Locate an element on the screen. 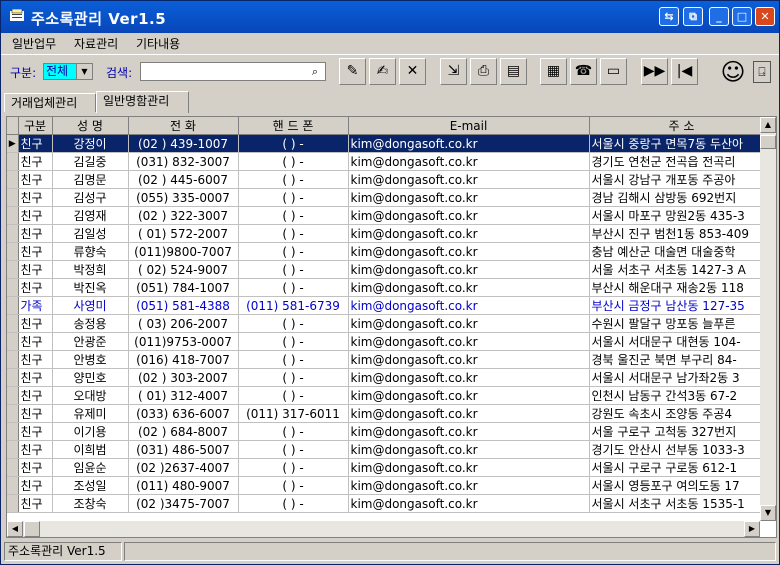 The height and width of the screenshot is (565, 780). cell-phone: ( 03) 206-2007 is located at coordinates (183, 323).